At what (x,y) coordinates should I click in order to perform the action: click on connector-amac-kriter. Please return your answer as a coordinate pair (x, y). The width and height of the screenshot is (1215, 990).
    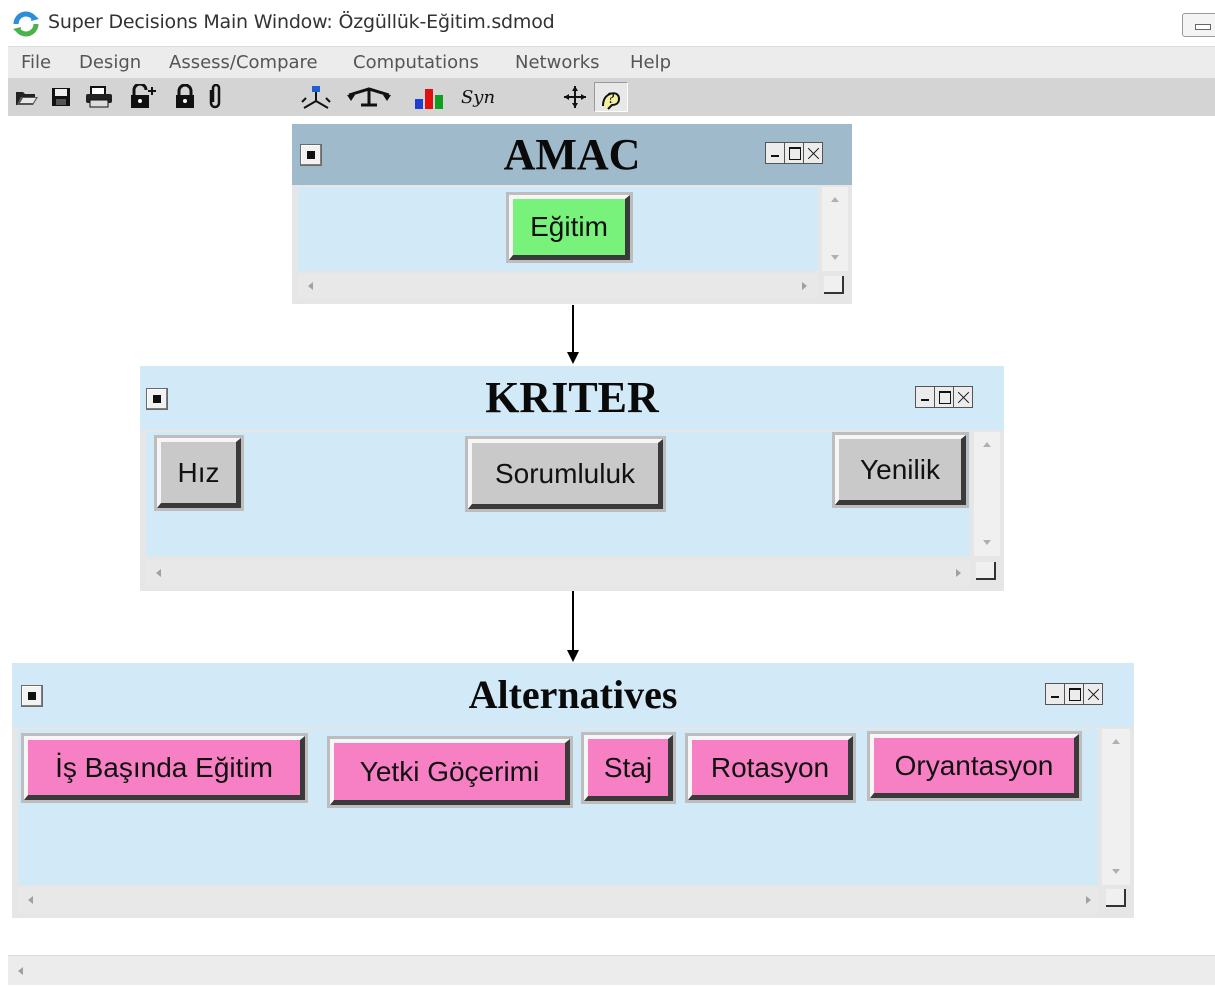
    Looking at the image, I should click on (573, 329).